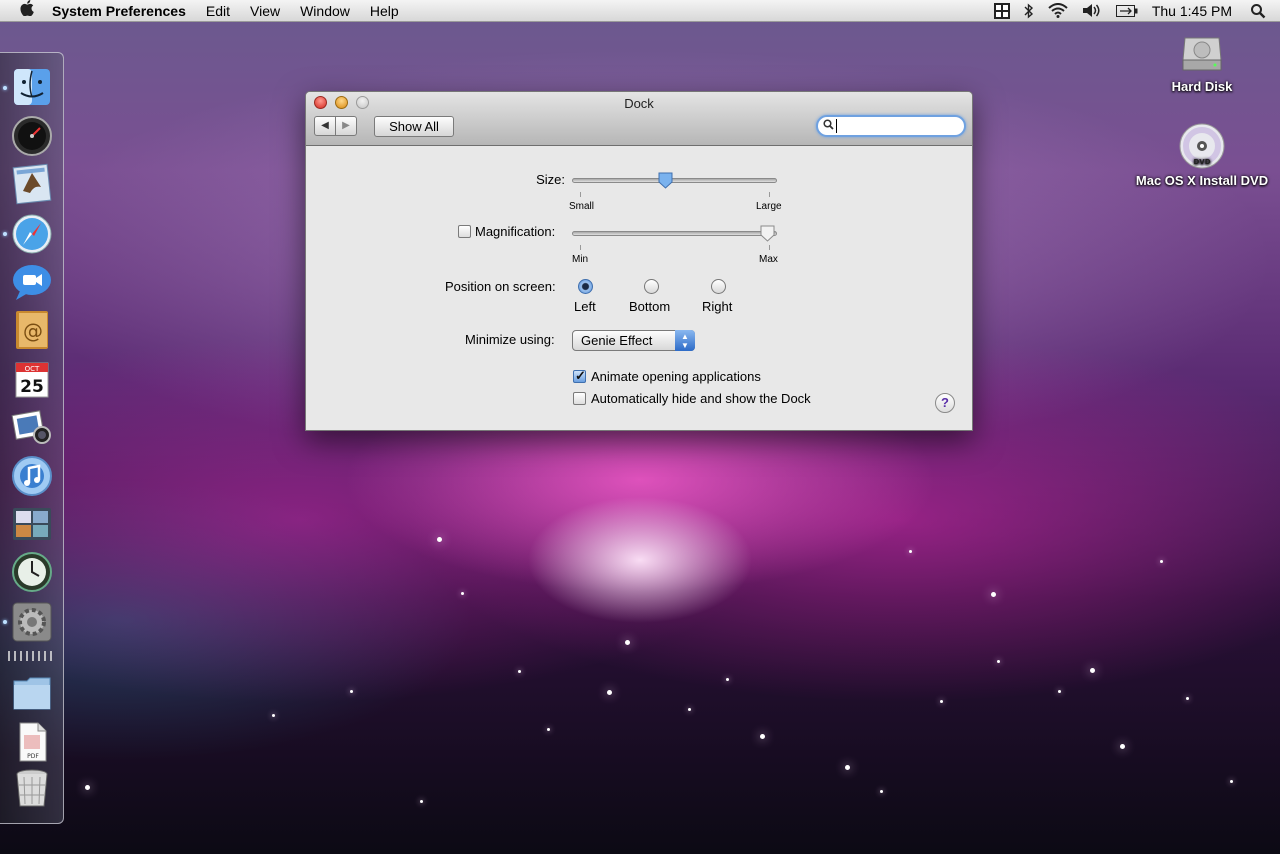 This screenshot has width=1280, height=854. Describe the element at coordinates (767, 233) in the screenshot. I see `magnification-slider-thumb` at that location.